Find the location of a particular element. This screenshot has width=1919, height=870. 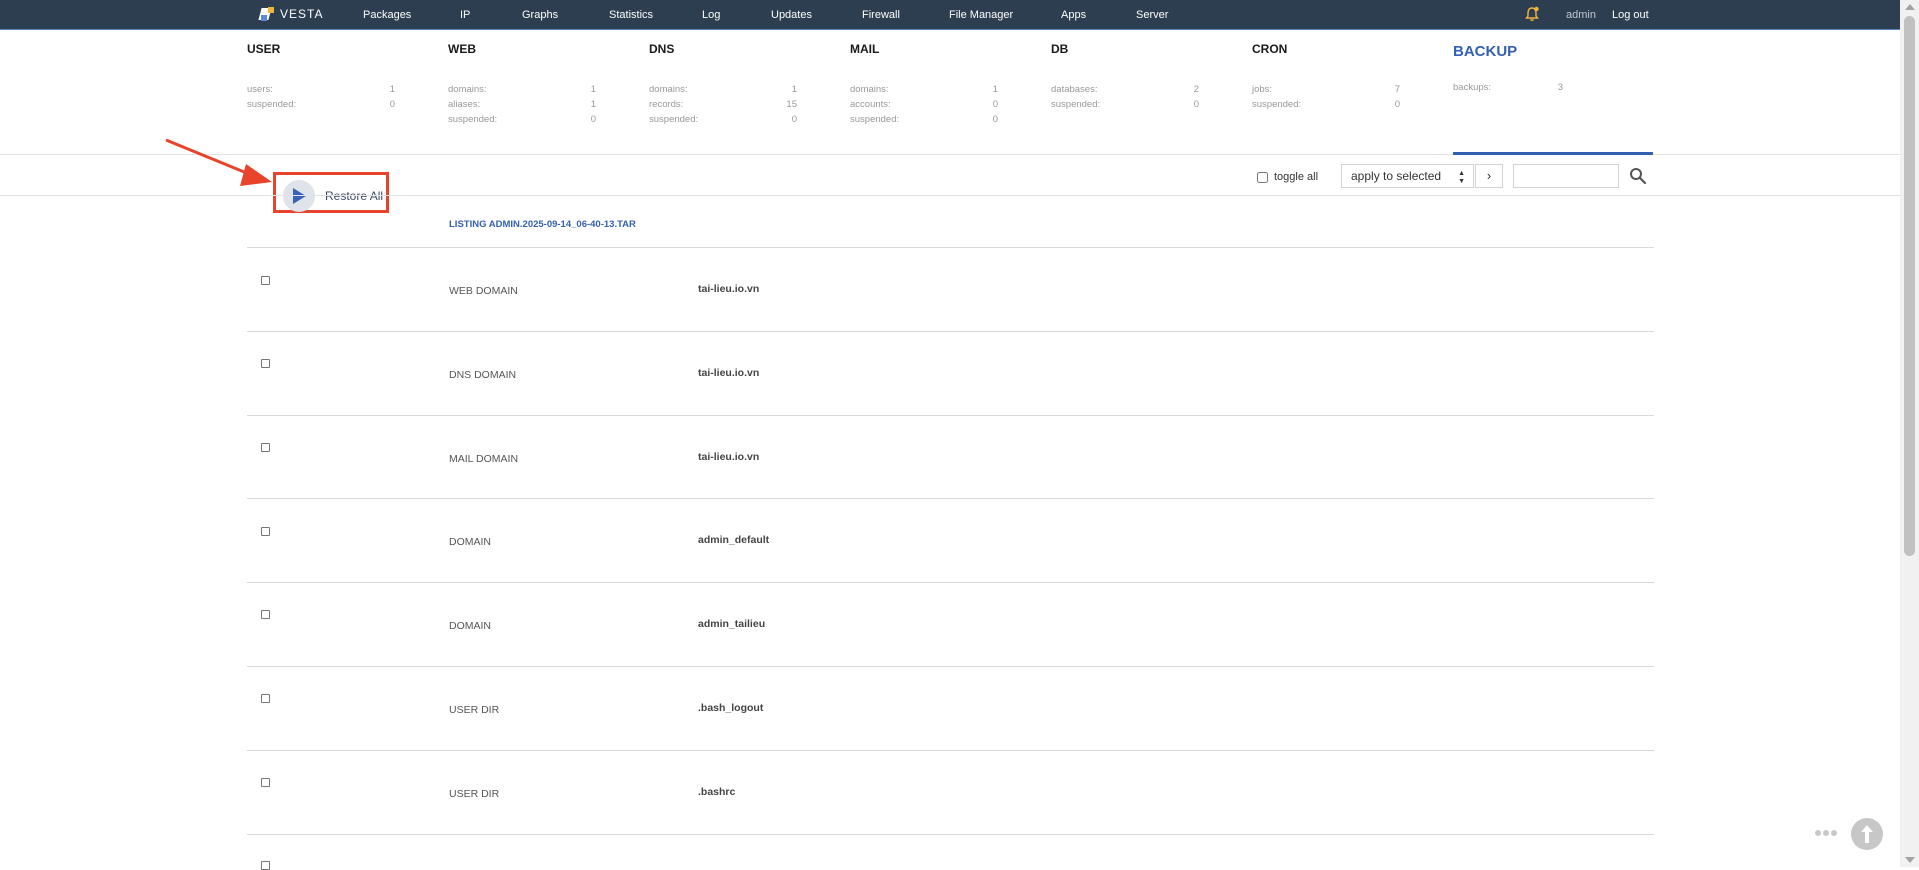

scroll-to-top-button is located at coordinates (1867, 834).